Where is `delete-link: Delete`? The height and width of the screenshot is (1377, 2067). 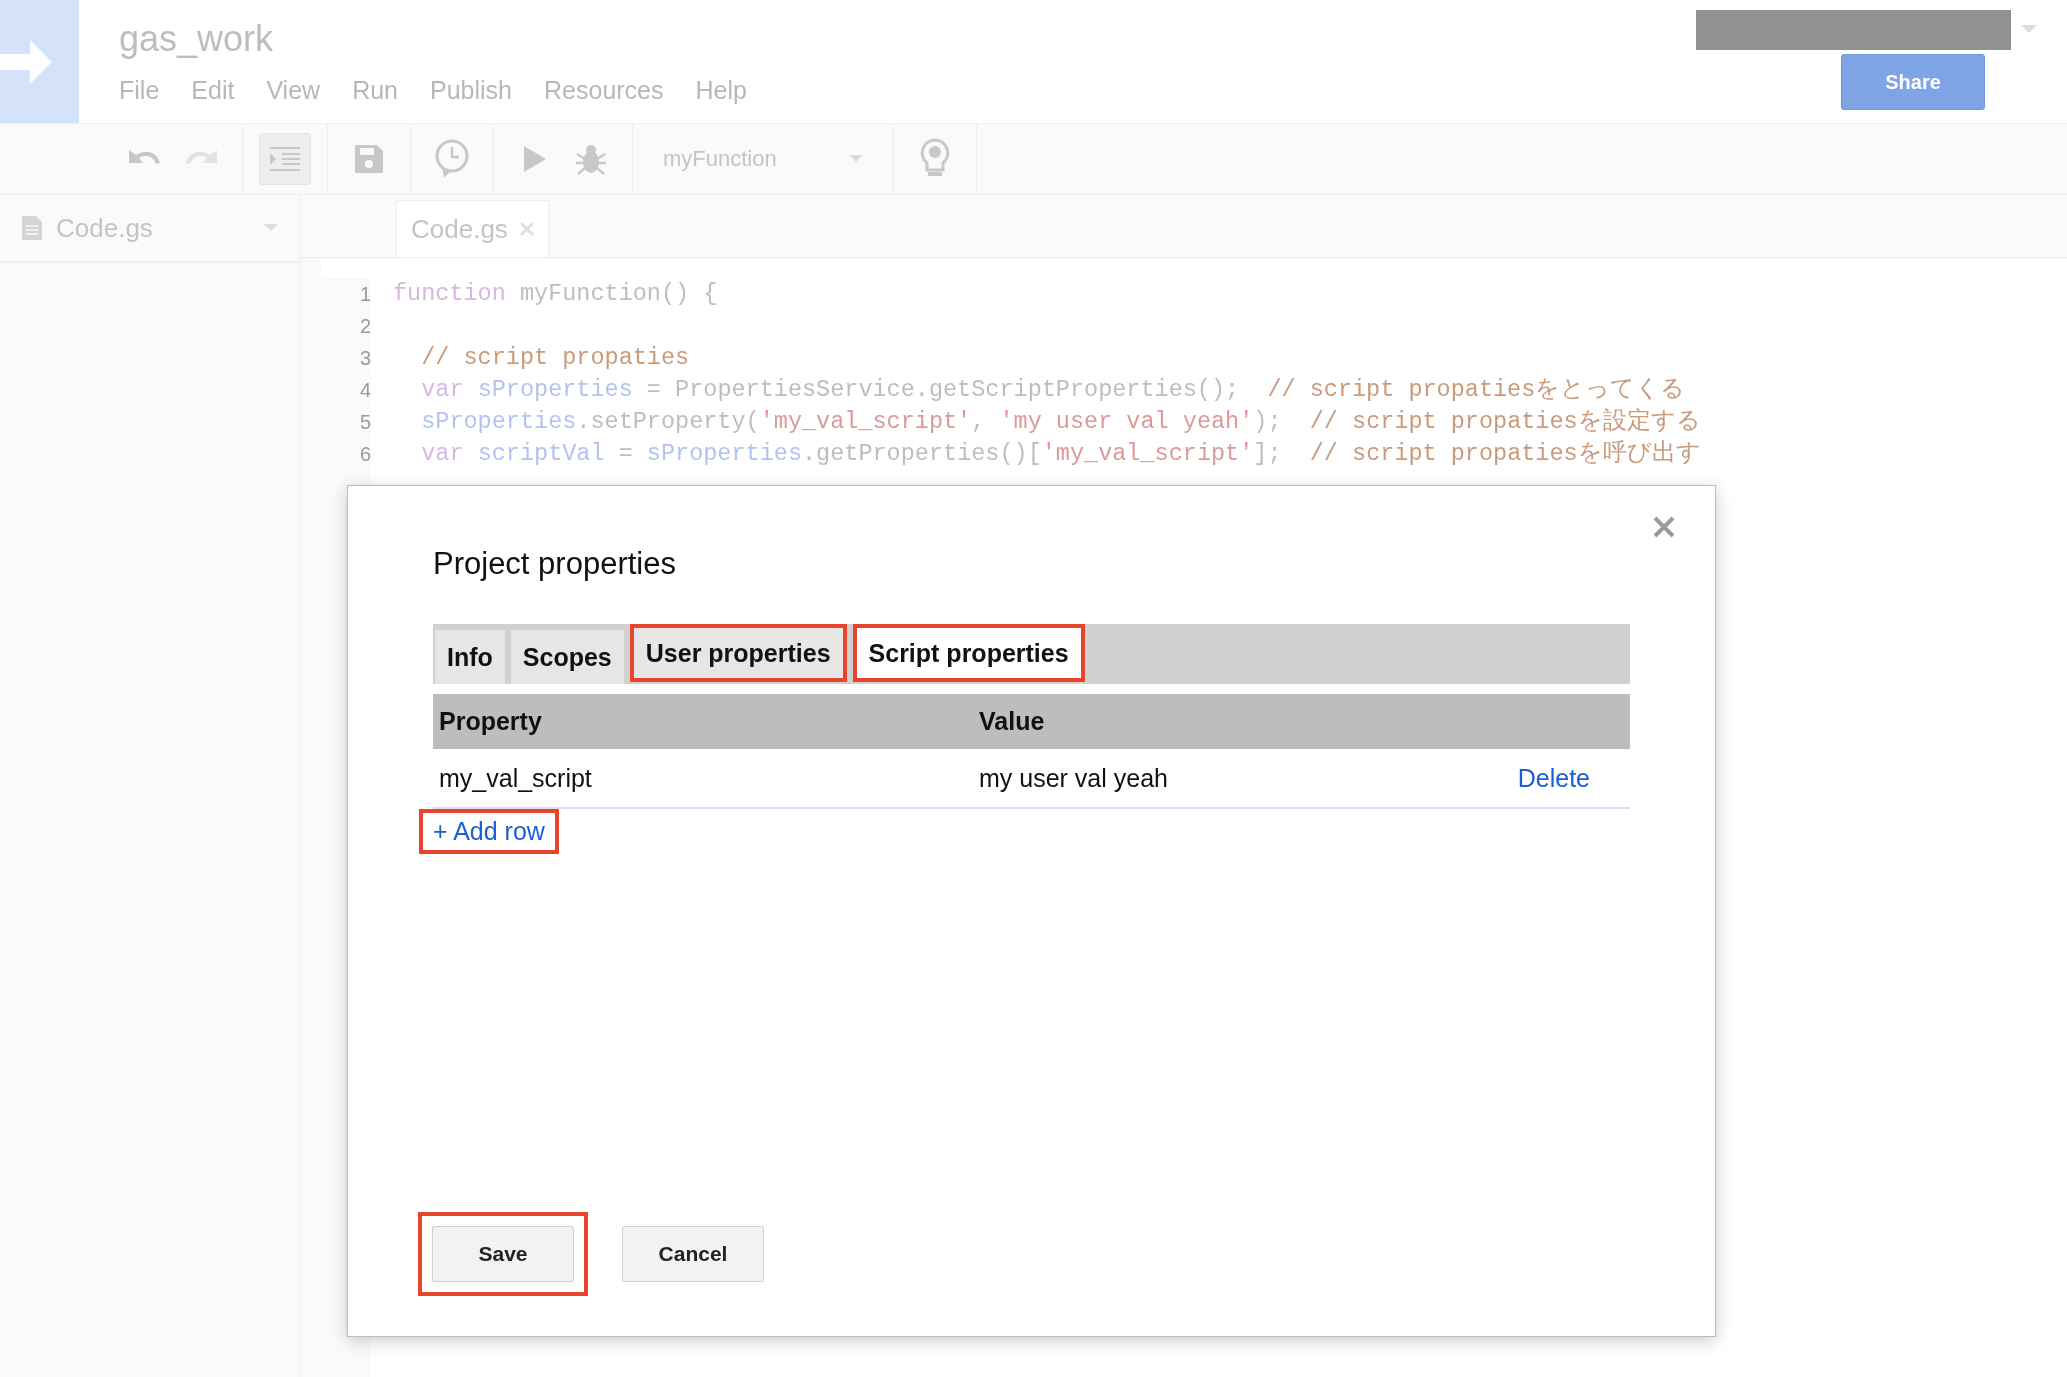
delete-link: Delete is located at coordinates (1553, 778).